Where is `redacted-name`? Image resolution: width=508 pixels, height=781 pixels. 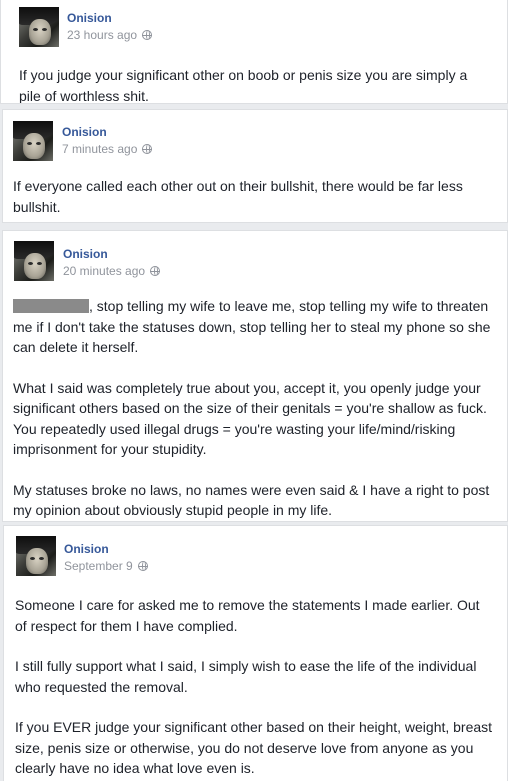 redacted-name is located at coordinates (51, 306).